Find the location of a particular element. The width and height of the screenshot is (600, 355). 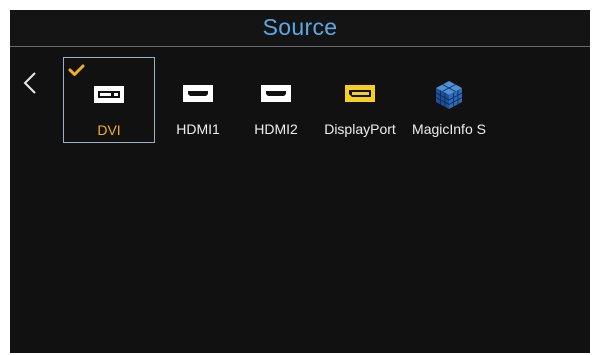

source-label: HDMI1 is located at coordinates (198, 129).